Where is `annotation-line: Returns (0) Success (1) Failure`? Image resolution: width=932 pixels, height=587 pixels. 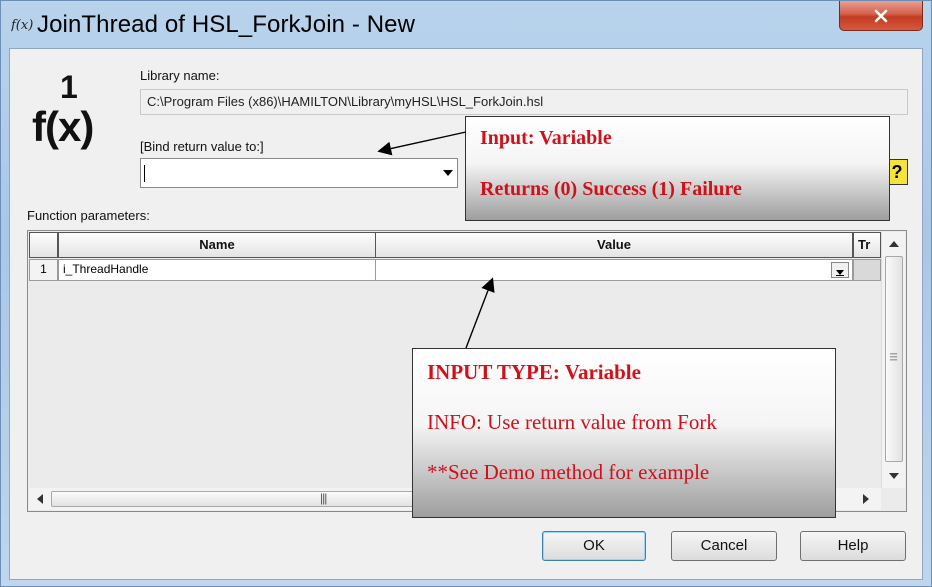
annotation-line: Returns (0) Success (1) Failure is located at coordinates (611, 189).